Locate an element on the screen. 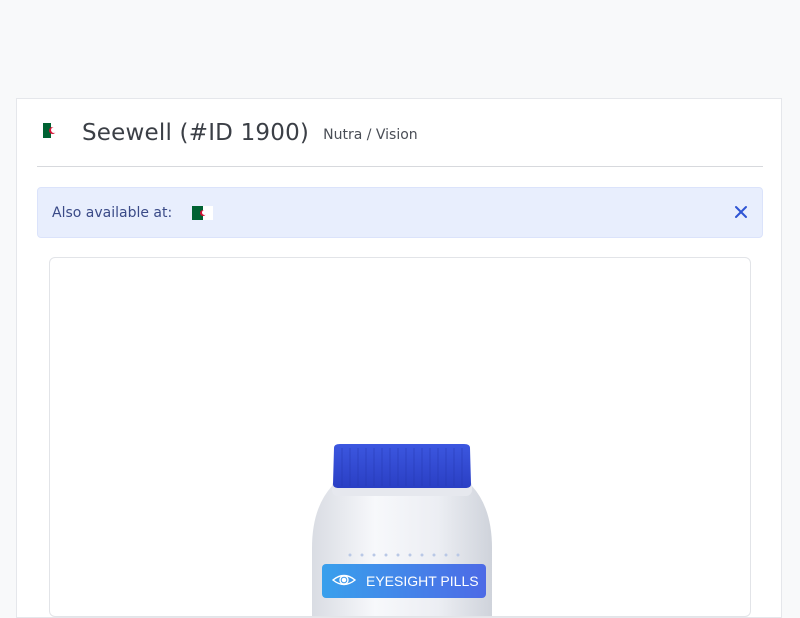 This screenshot has width=800, height=618. product-bottle-image: EYESIGHT PILLS is located at coordinates (402, 530).